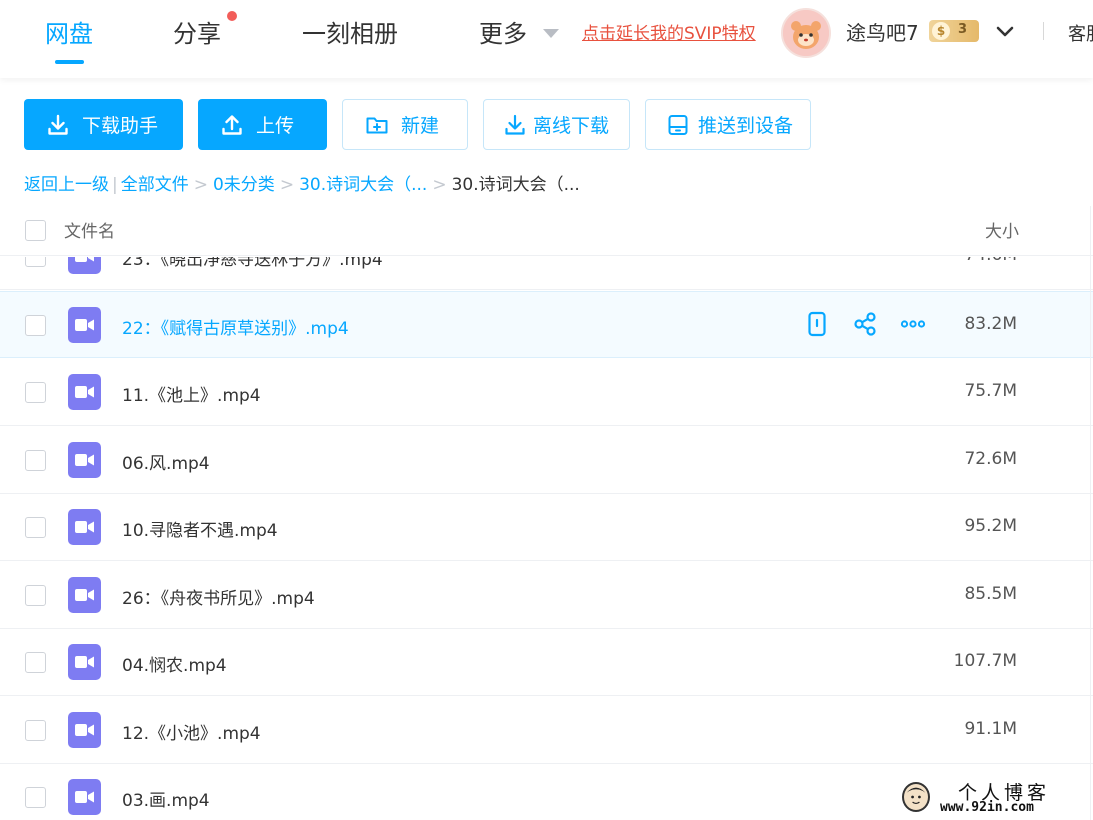 Image resolution: width=1093 pixels, height=820 pixels. Describe the element at coordinates (546, 527) in the screenshot. I see `file-row: 10.寻隐者不遇.mp4 95.2M` at that location.